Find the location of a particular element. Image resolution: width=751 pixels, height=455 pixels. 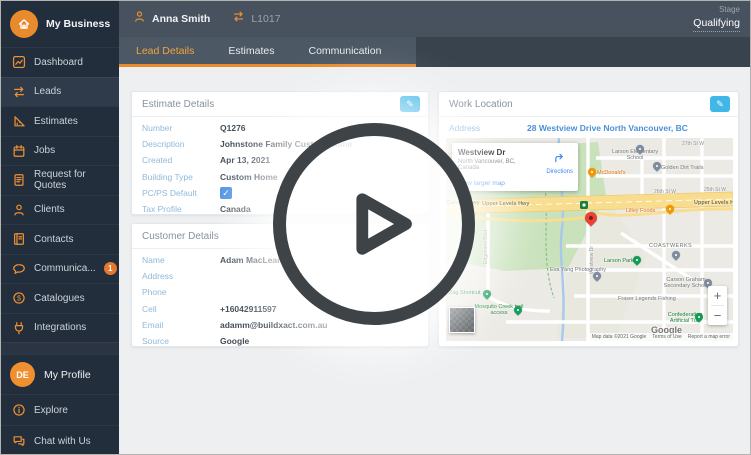

map-place-label: Lilley Foods is located at coordinates (641, 211).